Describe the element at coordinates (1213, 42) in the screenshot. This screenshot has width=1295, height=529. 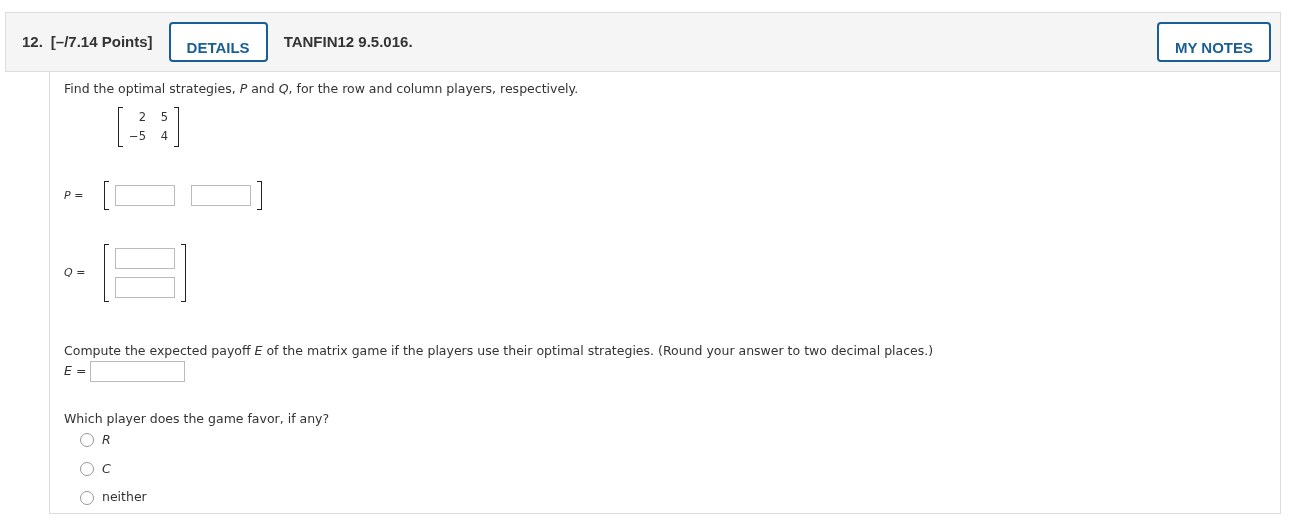
I see `my-notes-button: MY NOTES` at that location.